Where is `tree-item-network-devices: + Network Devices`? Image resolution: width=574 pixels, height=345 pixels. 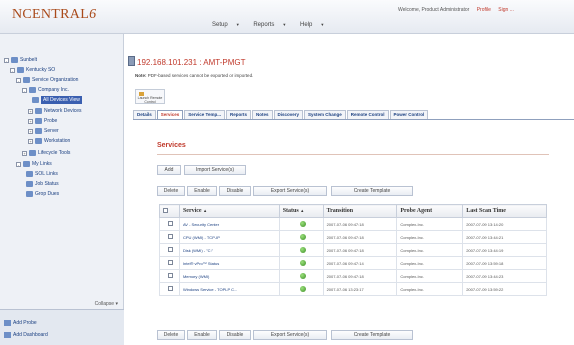 tree-item-network-devices: + Network Devices is located at coordinates (55, 111).